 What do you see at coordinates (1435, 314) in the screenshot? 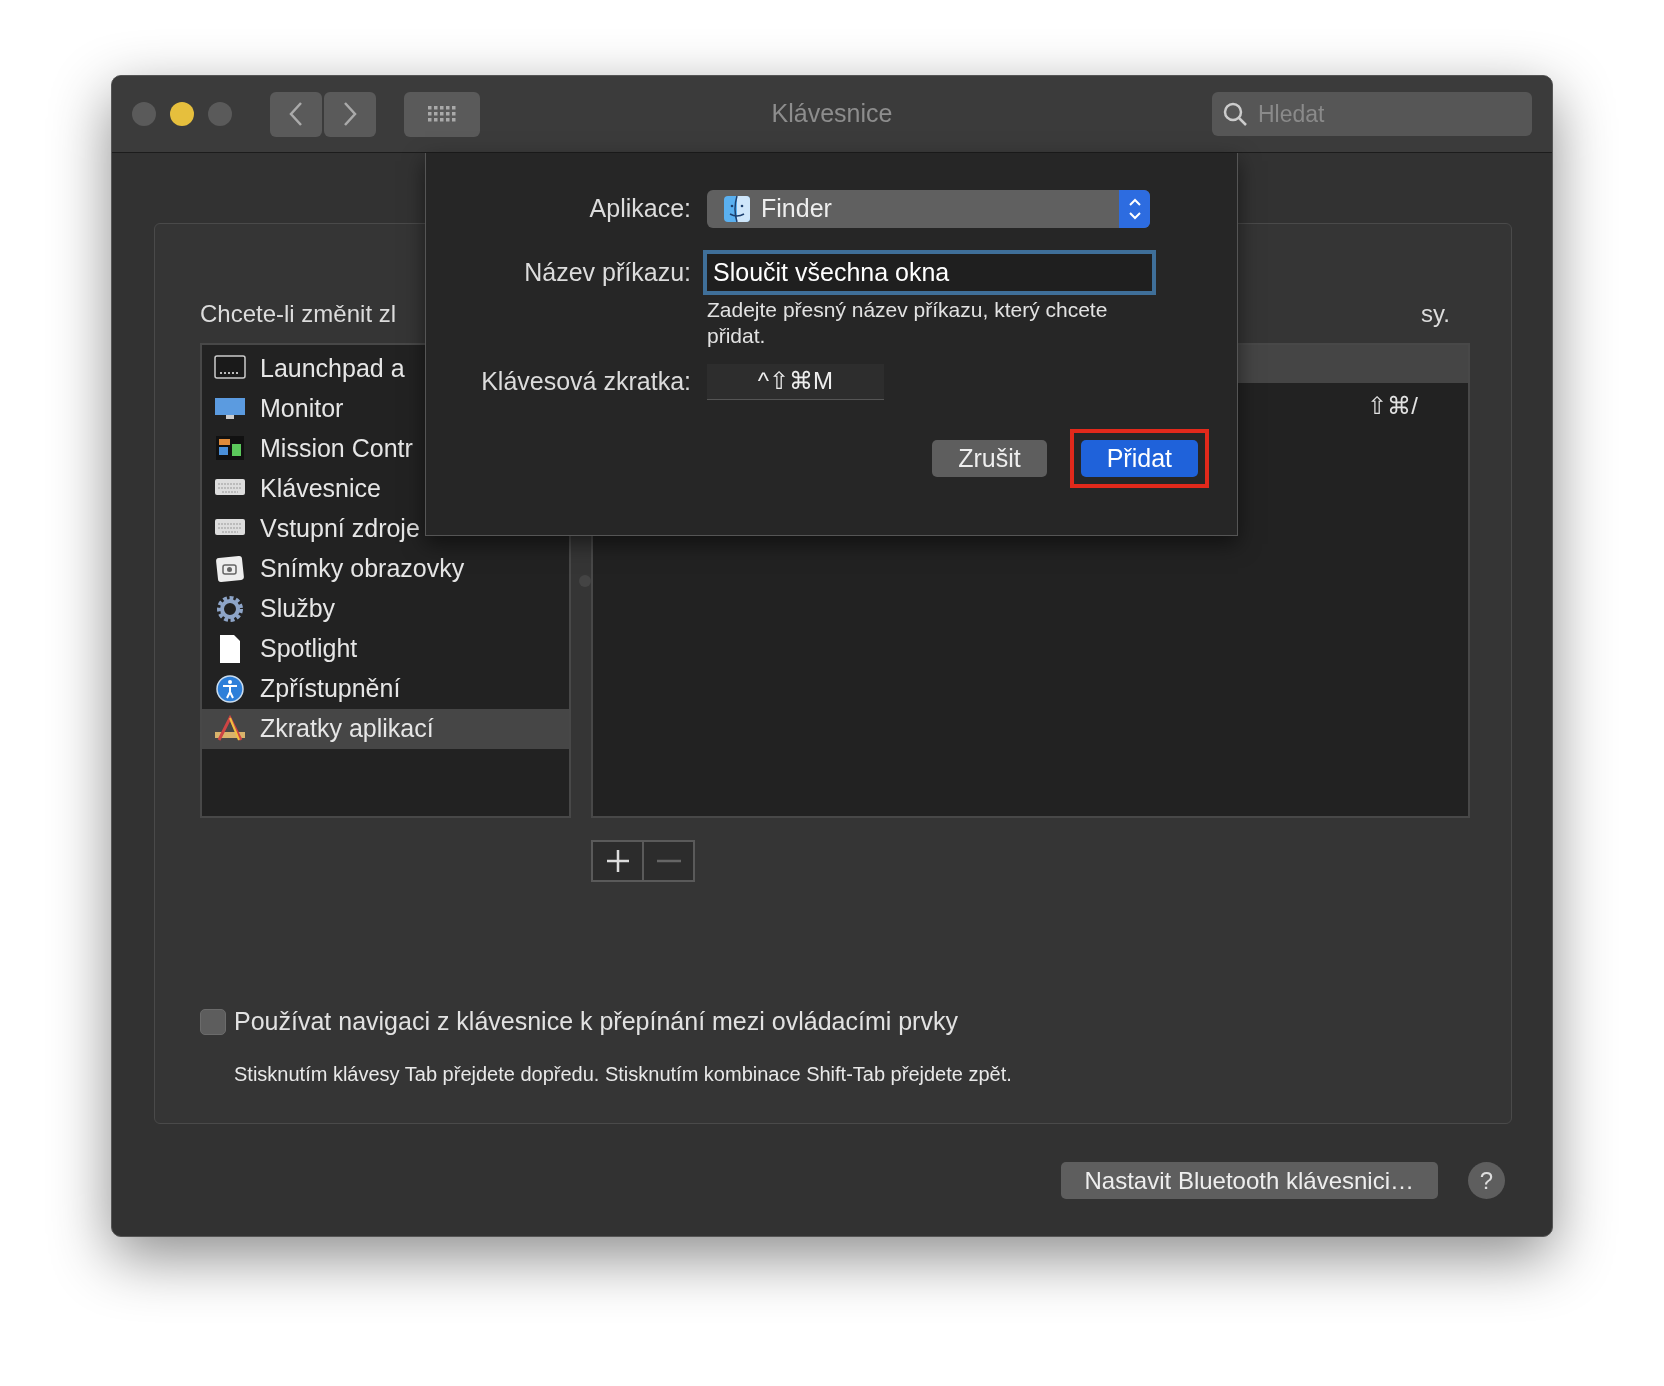
I see `instruction-text: sy.` at bounding box center [1435, 314].